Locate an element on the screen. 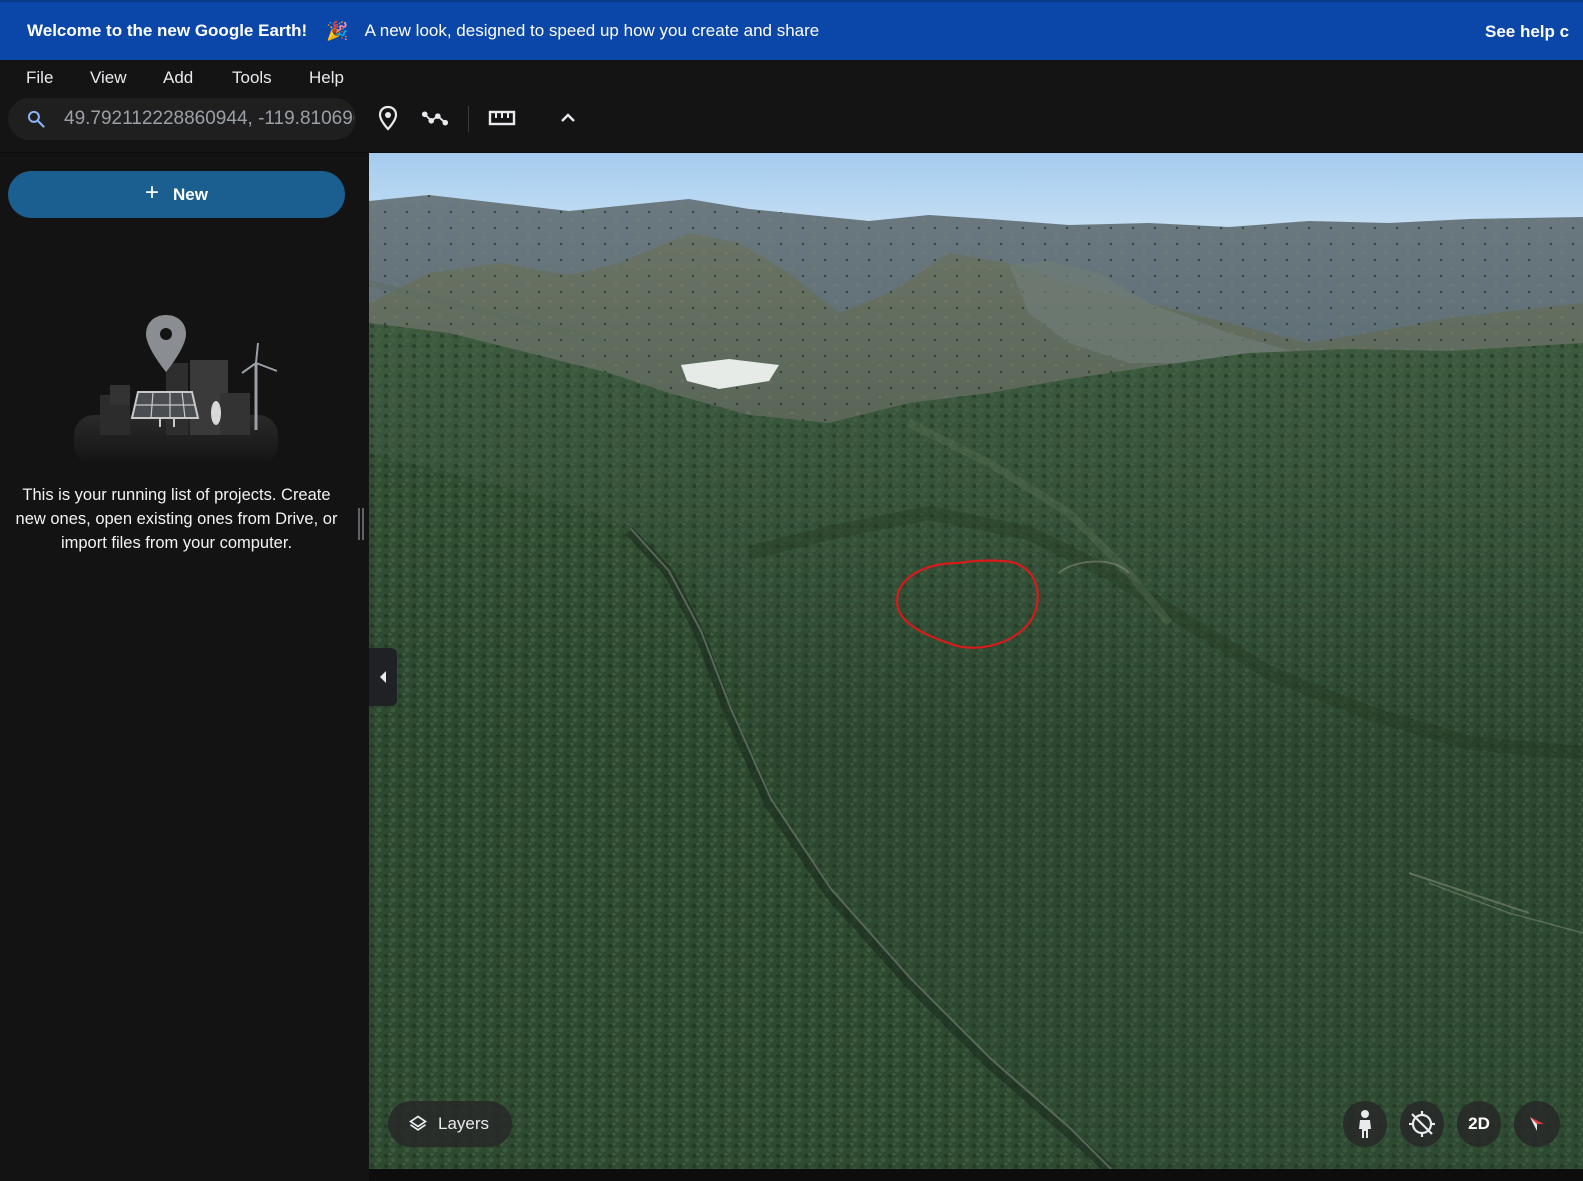  pegman-icon is located at coordinates (1365, 1124).